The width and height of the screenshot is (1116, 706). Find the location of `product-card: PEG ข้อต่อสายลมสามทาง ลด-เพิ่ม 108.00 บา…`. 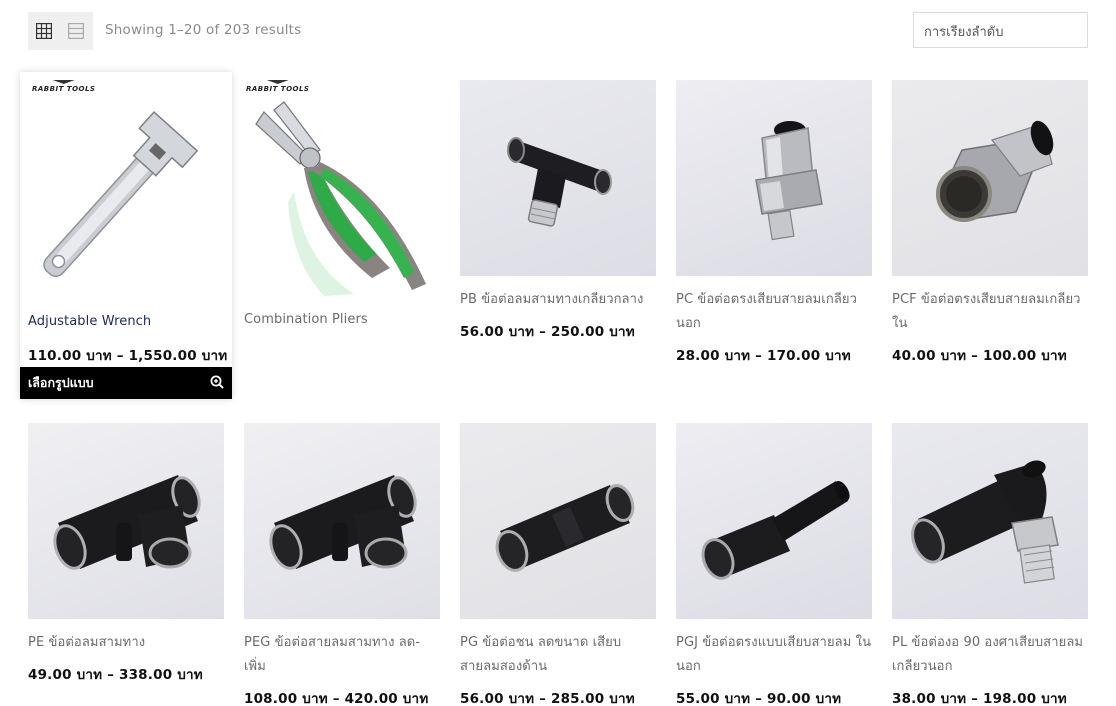

product-card: PEG ข้อต่อสายลมสามทาง ลด-เพิ่ม 108.00 บา… is located at coordinates (342, 564).